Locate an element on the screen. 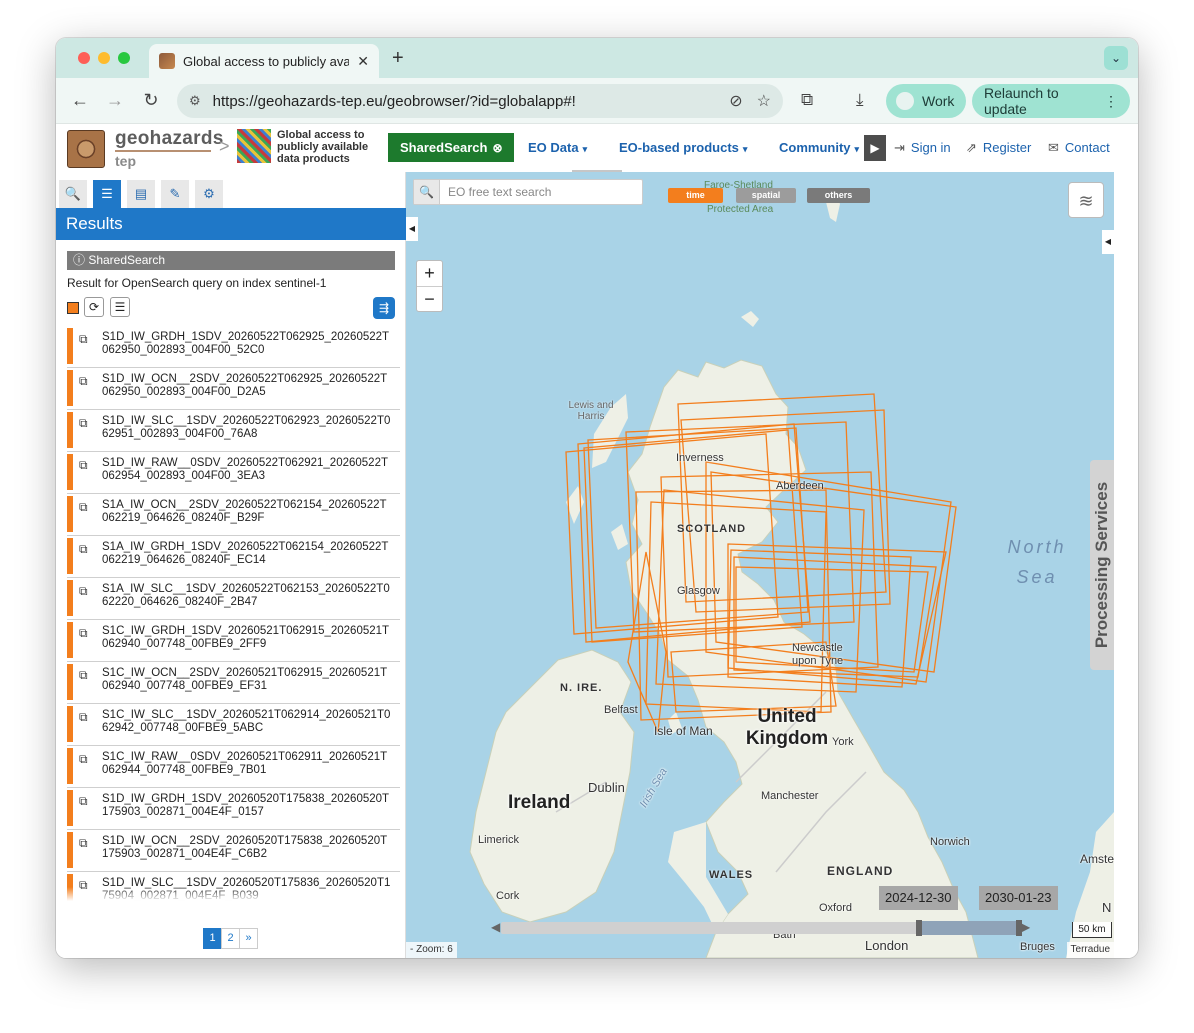 This screenshot has width=1194, height=1033. close-window-button is located at coordinates (84, 58).